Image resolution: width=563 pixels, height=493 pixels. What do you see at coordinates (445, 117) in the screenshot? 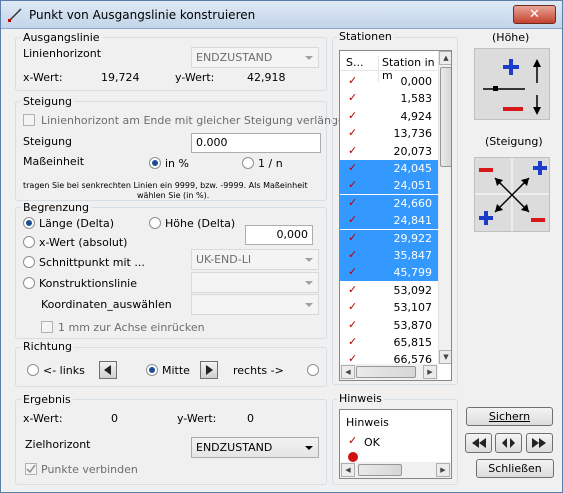
I see `scroll-thumb` at bounding box center [445, 117].